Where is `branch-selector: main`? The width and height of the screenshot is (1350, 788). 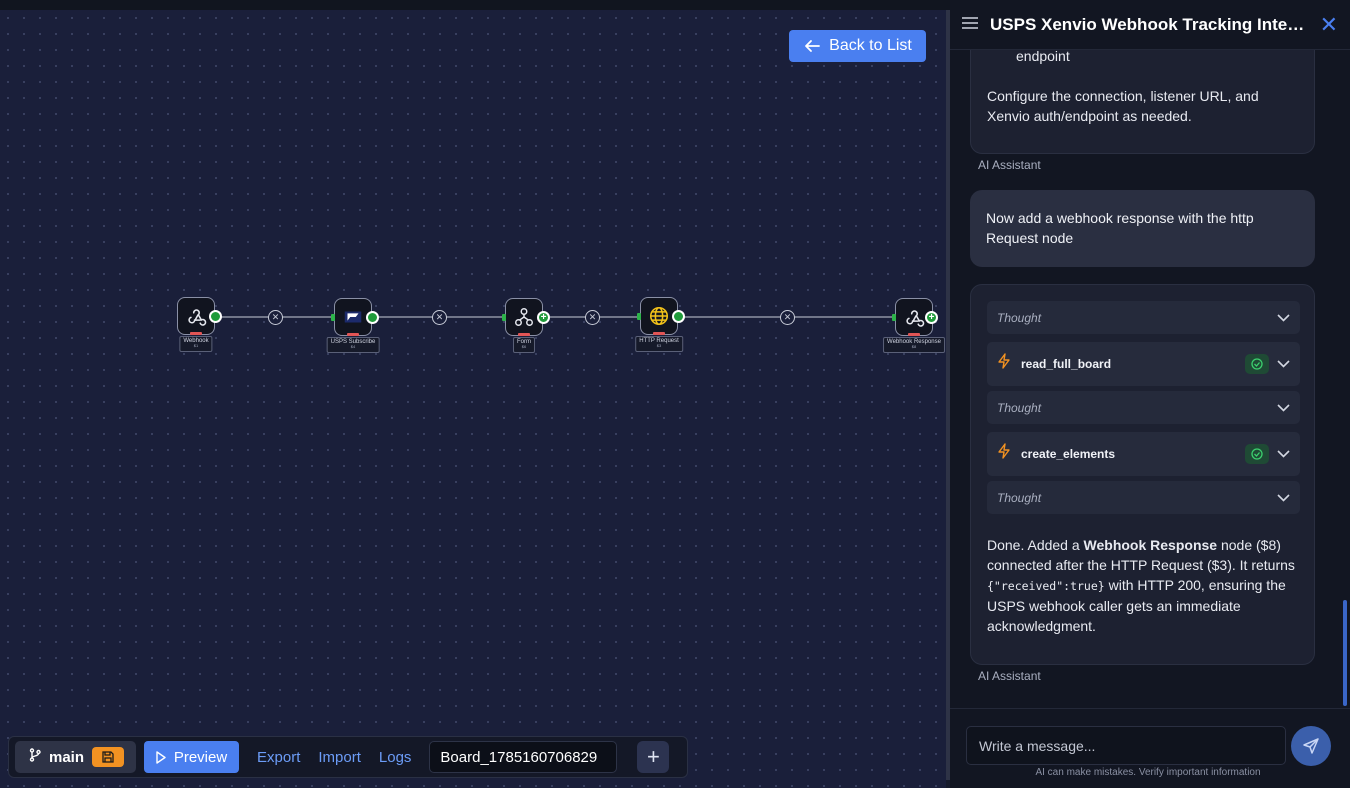
branch-selector: main is located at coordinates (76, 757).